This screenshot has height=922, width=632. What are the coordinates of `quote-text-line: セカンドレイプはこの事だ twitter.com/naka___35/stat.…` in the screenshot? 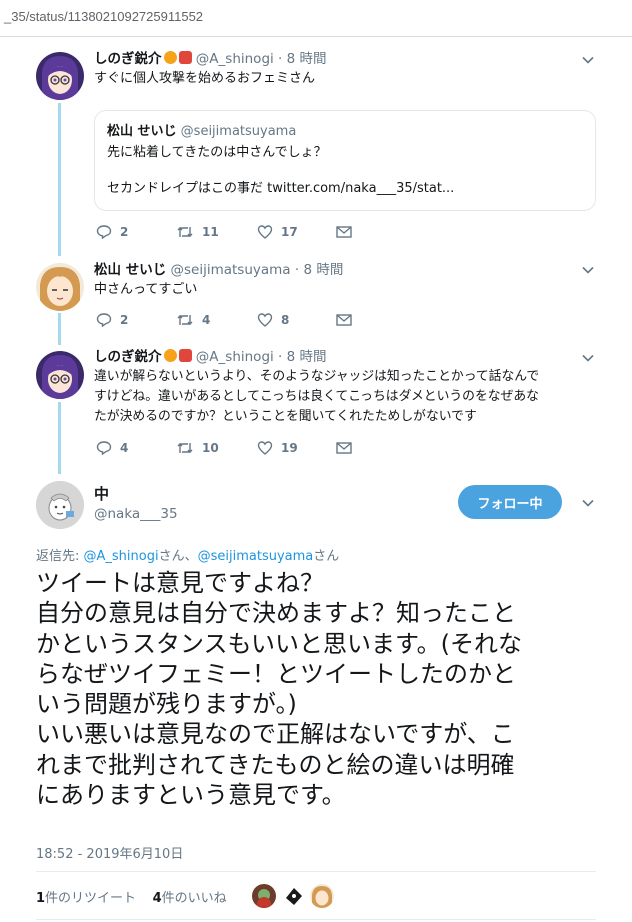 It's located at (281, 188).